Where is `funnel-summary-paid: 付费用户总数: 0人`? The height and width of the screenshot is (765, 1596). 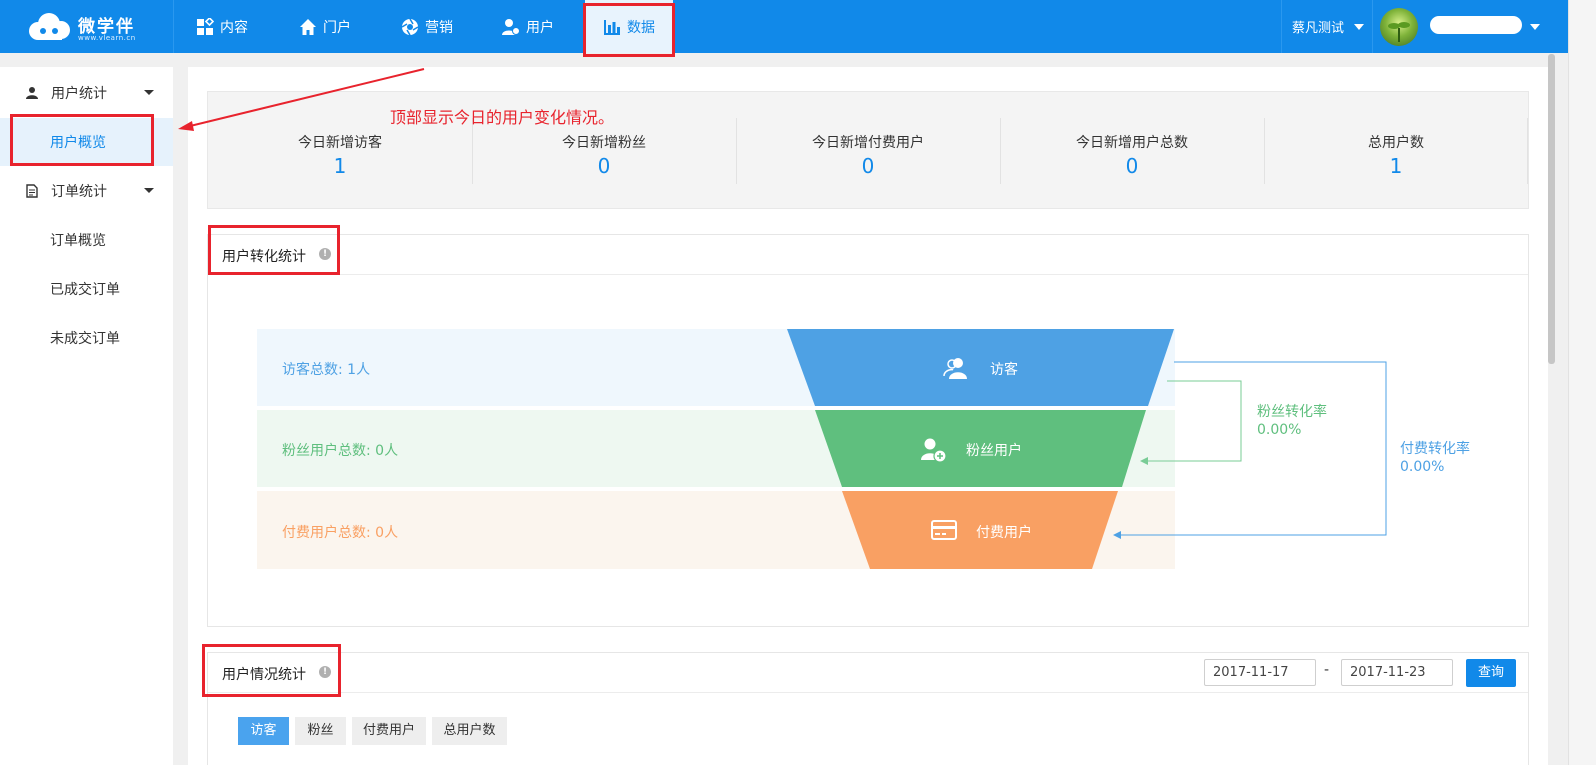 funnel-summary-paid: 付费用户总数: 0人 is located at coordinates (340, 533).